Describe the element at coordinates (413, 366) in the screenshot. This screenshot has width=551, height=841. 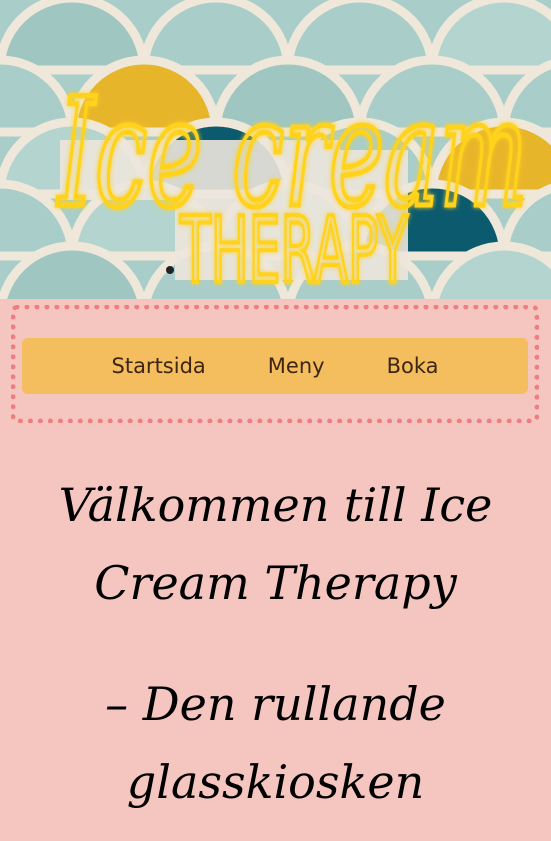
I see `nav-link-boka: Boka` at that location.